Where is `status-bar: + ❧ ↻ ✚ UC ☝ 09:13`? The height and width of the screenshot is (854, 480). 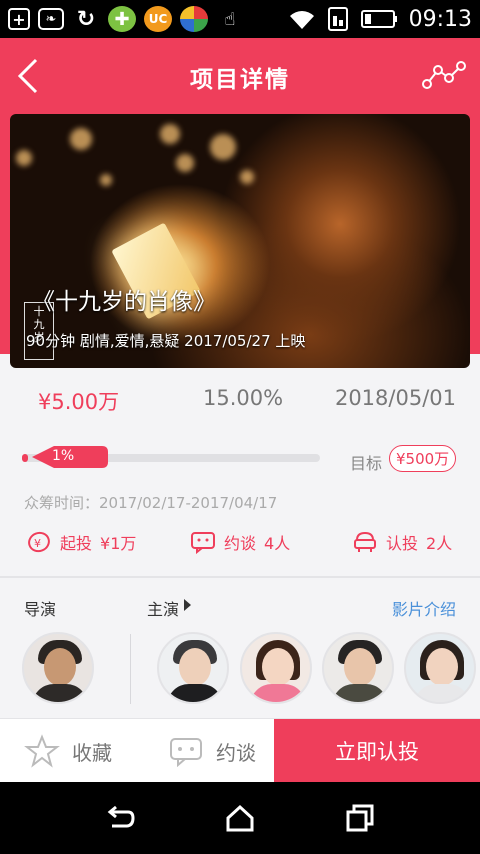 status-bar: + ❧ ↻ ✚ UC ☝ 09:13 is located at coordinates (240, 19).